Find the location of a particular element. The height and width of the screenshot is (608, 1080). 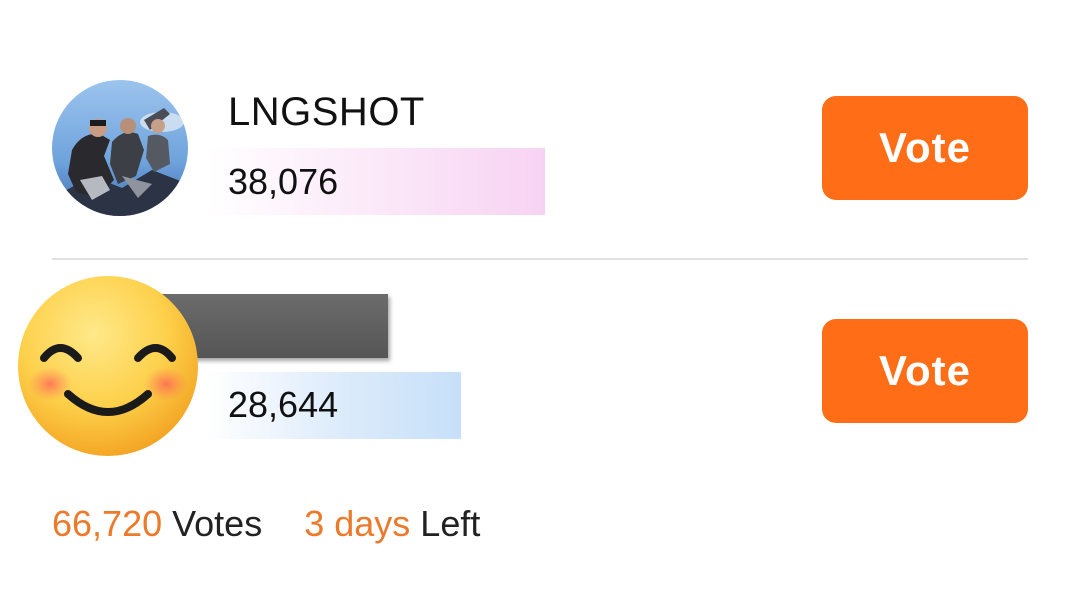

total-votes: 66,720 is located at coordinates (107, 523).